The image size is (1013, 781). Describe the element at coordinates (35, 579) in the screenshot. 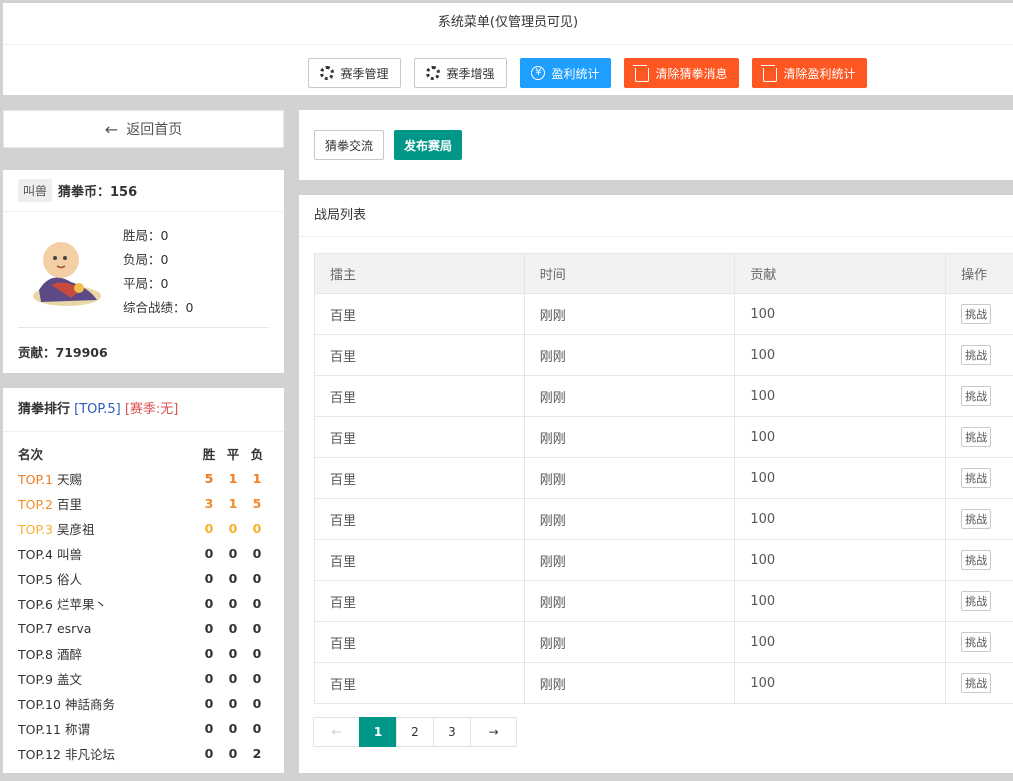

I see `ranking-position: TOP.5` at that location.